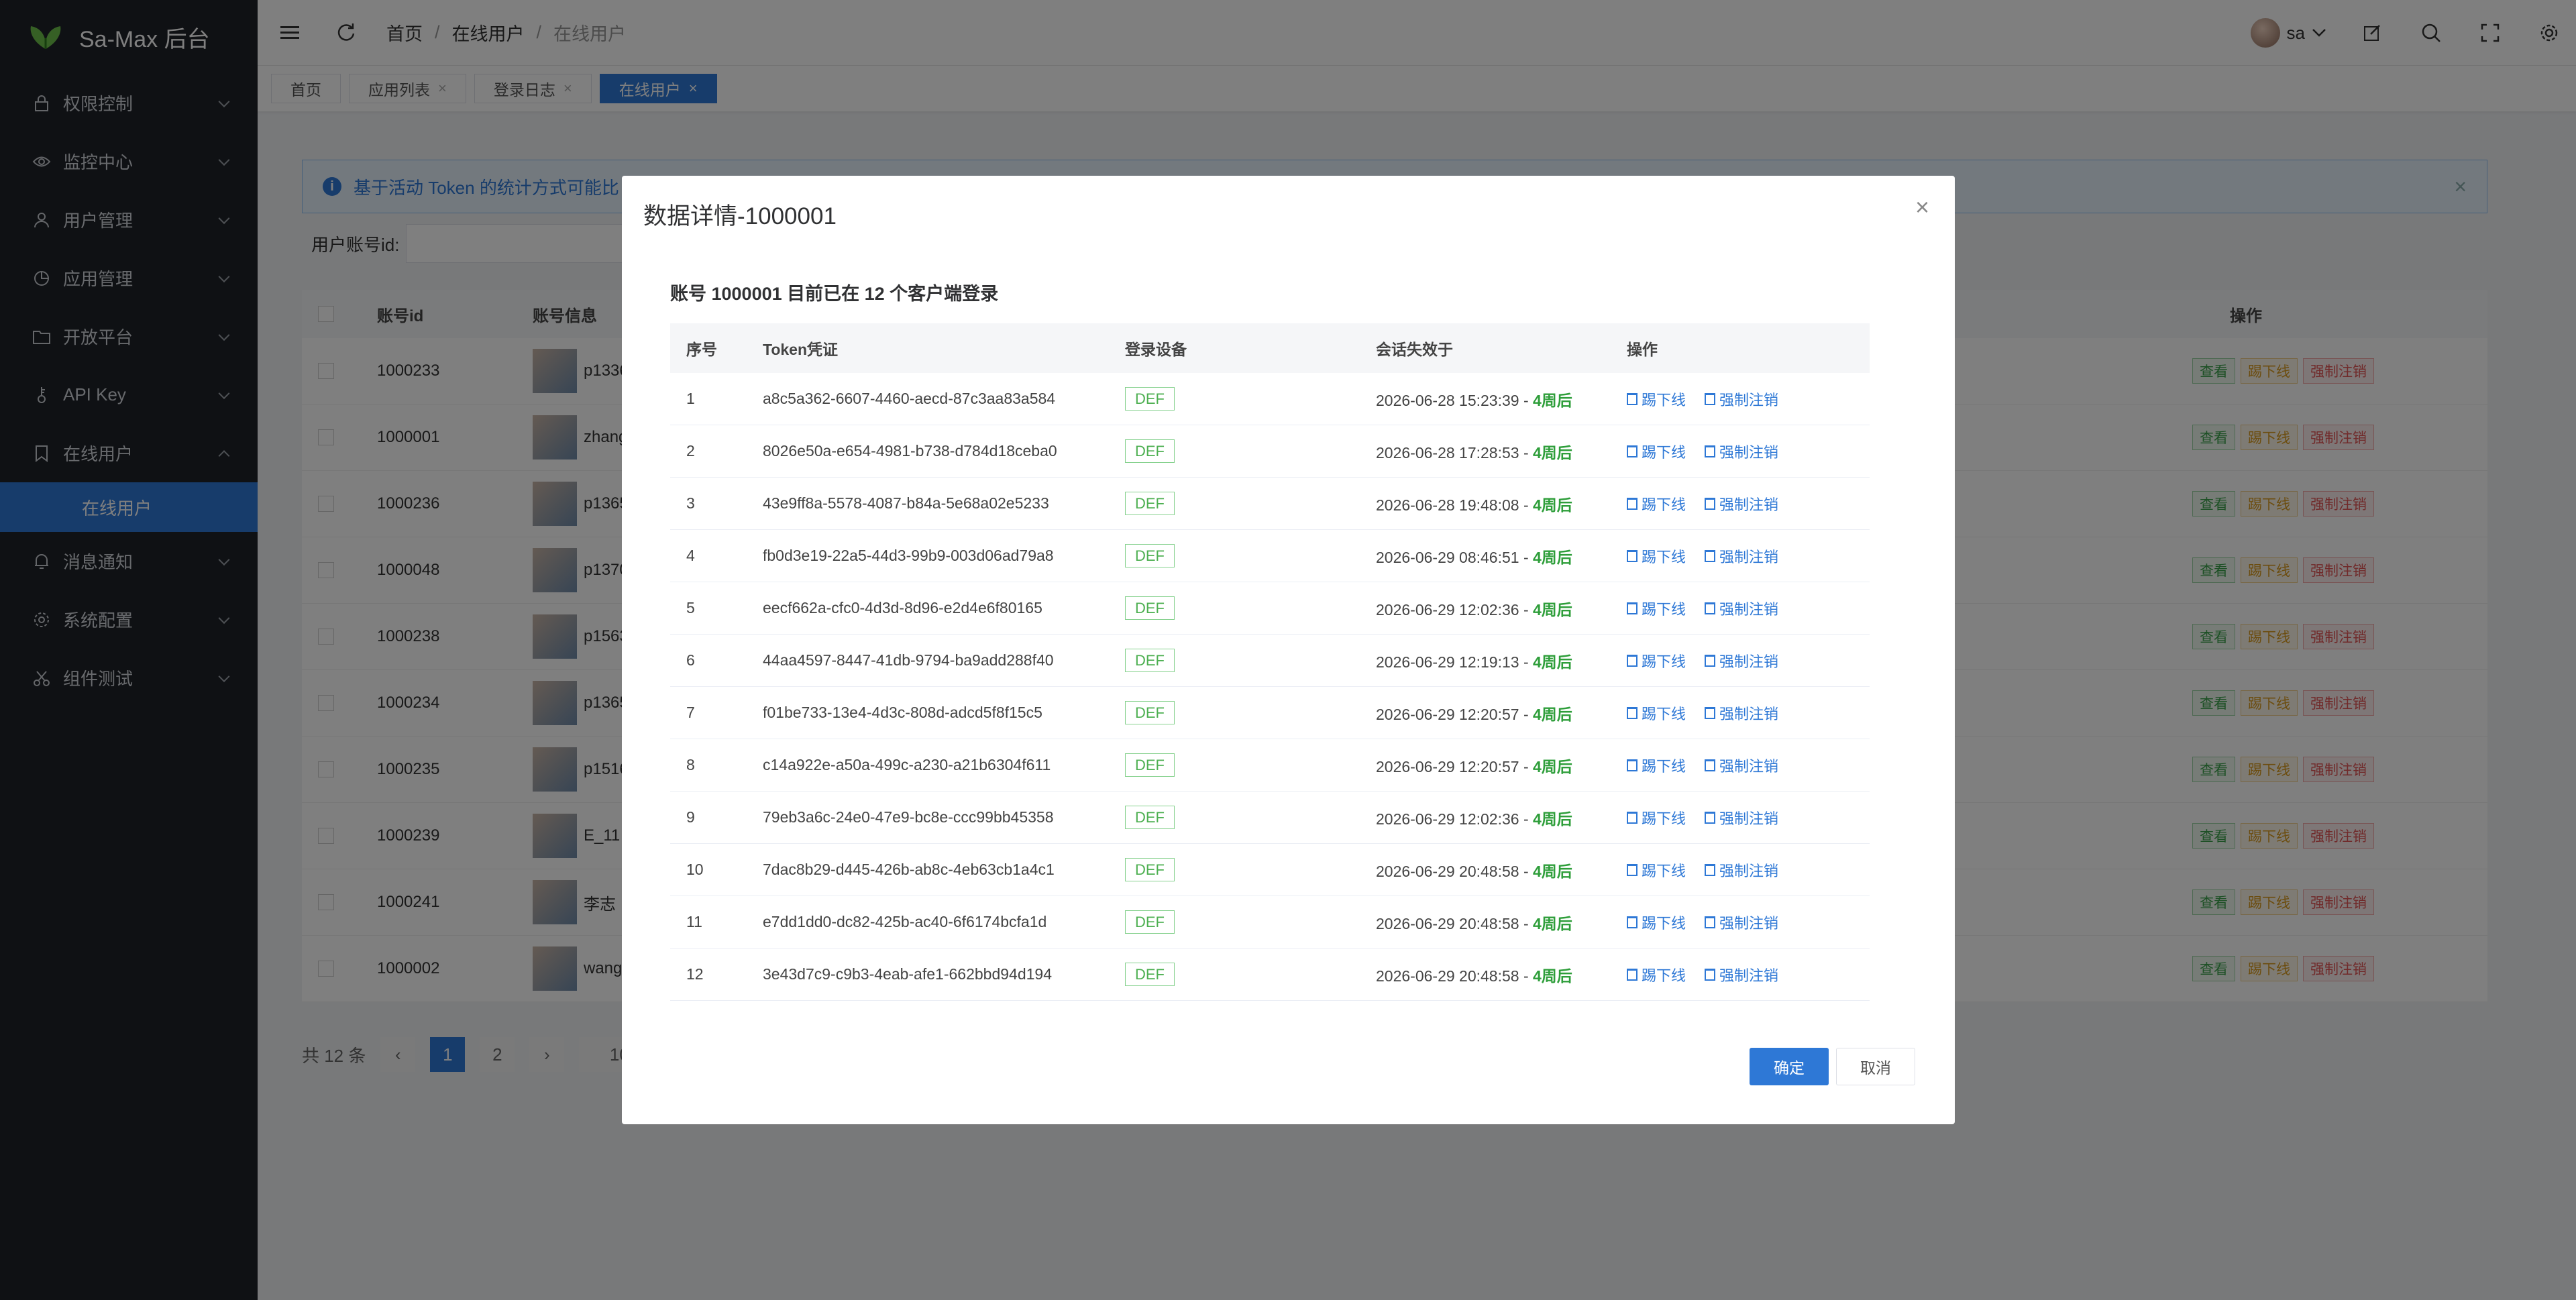  What do you see at coordinates (1455, 714) in the screenshot?
I see `expire-time: 2026-06-29 12:20:57 -` at bounding box center [1455, 714].